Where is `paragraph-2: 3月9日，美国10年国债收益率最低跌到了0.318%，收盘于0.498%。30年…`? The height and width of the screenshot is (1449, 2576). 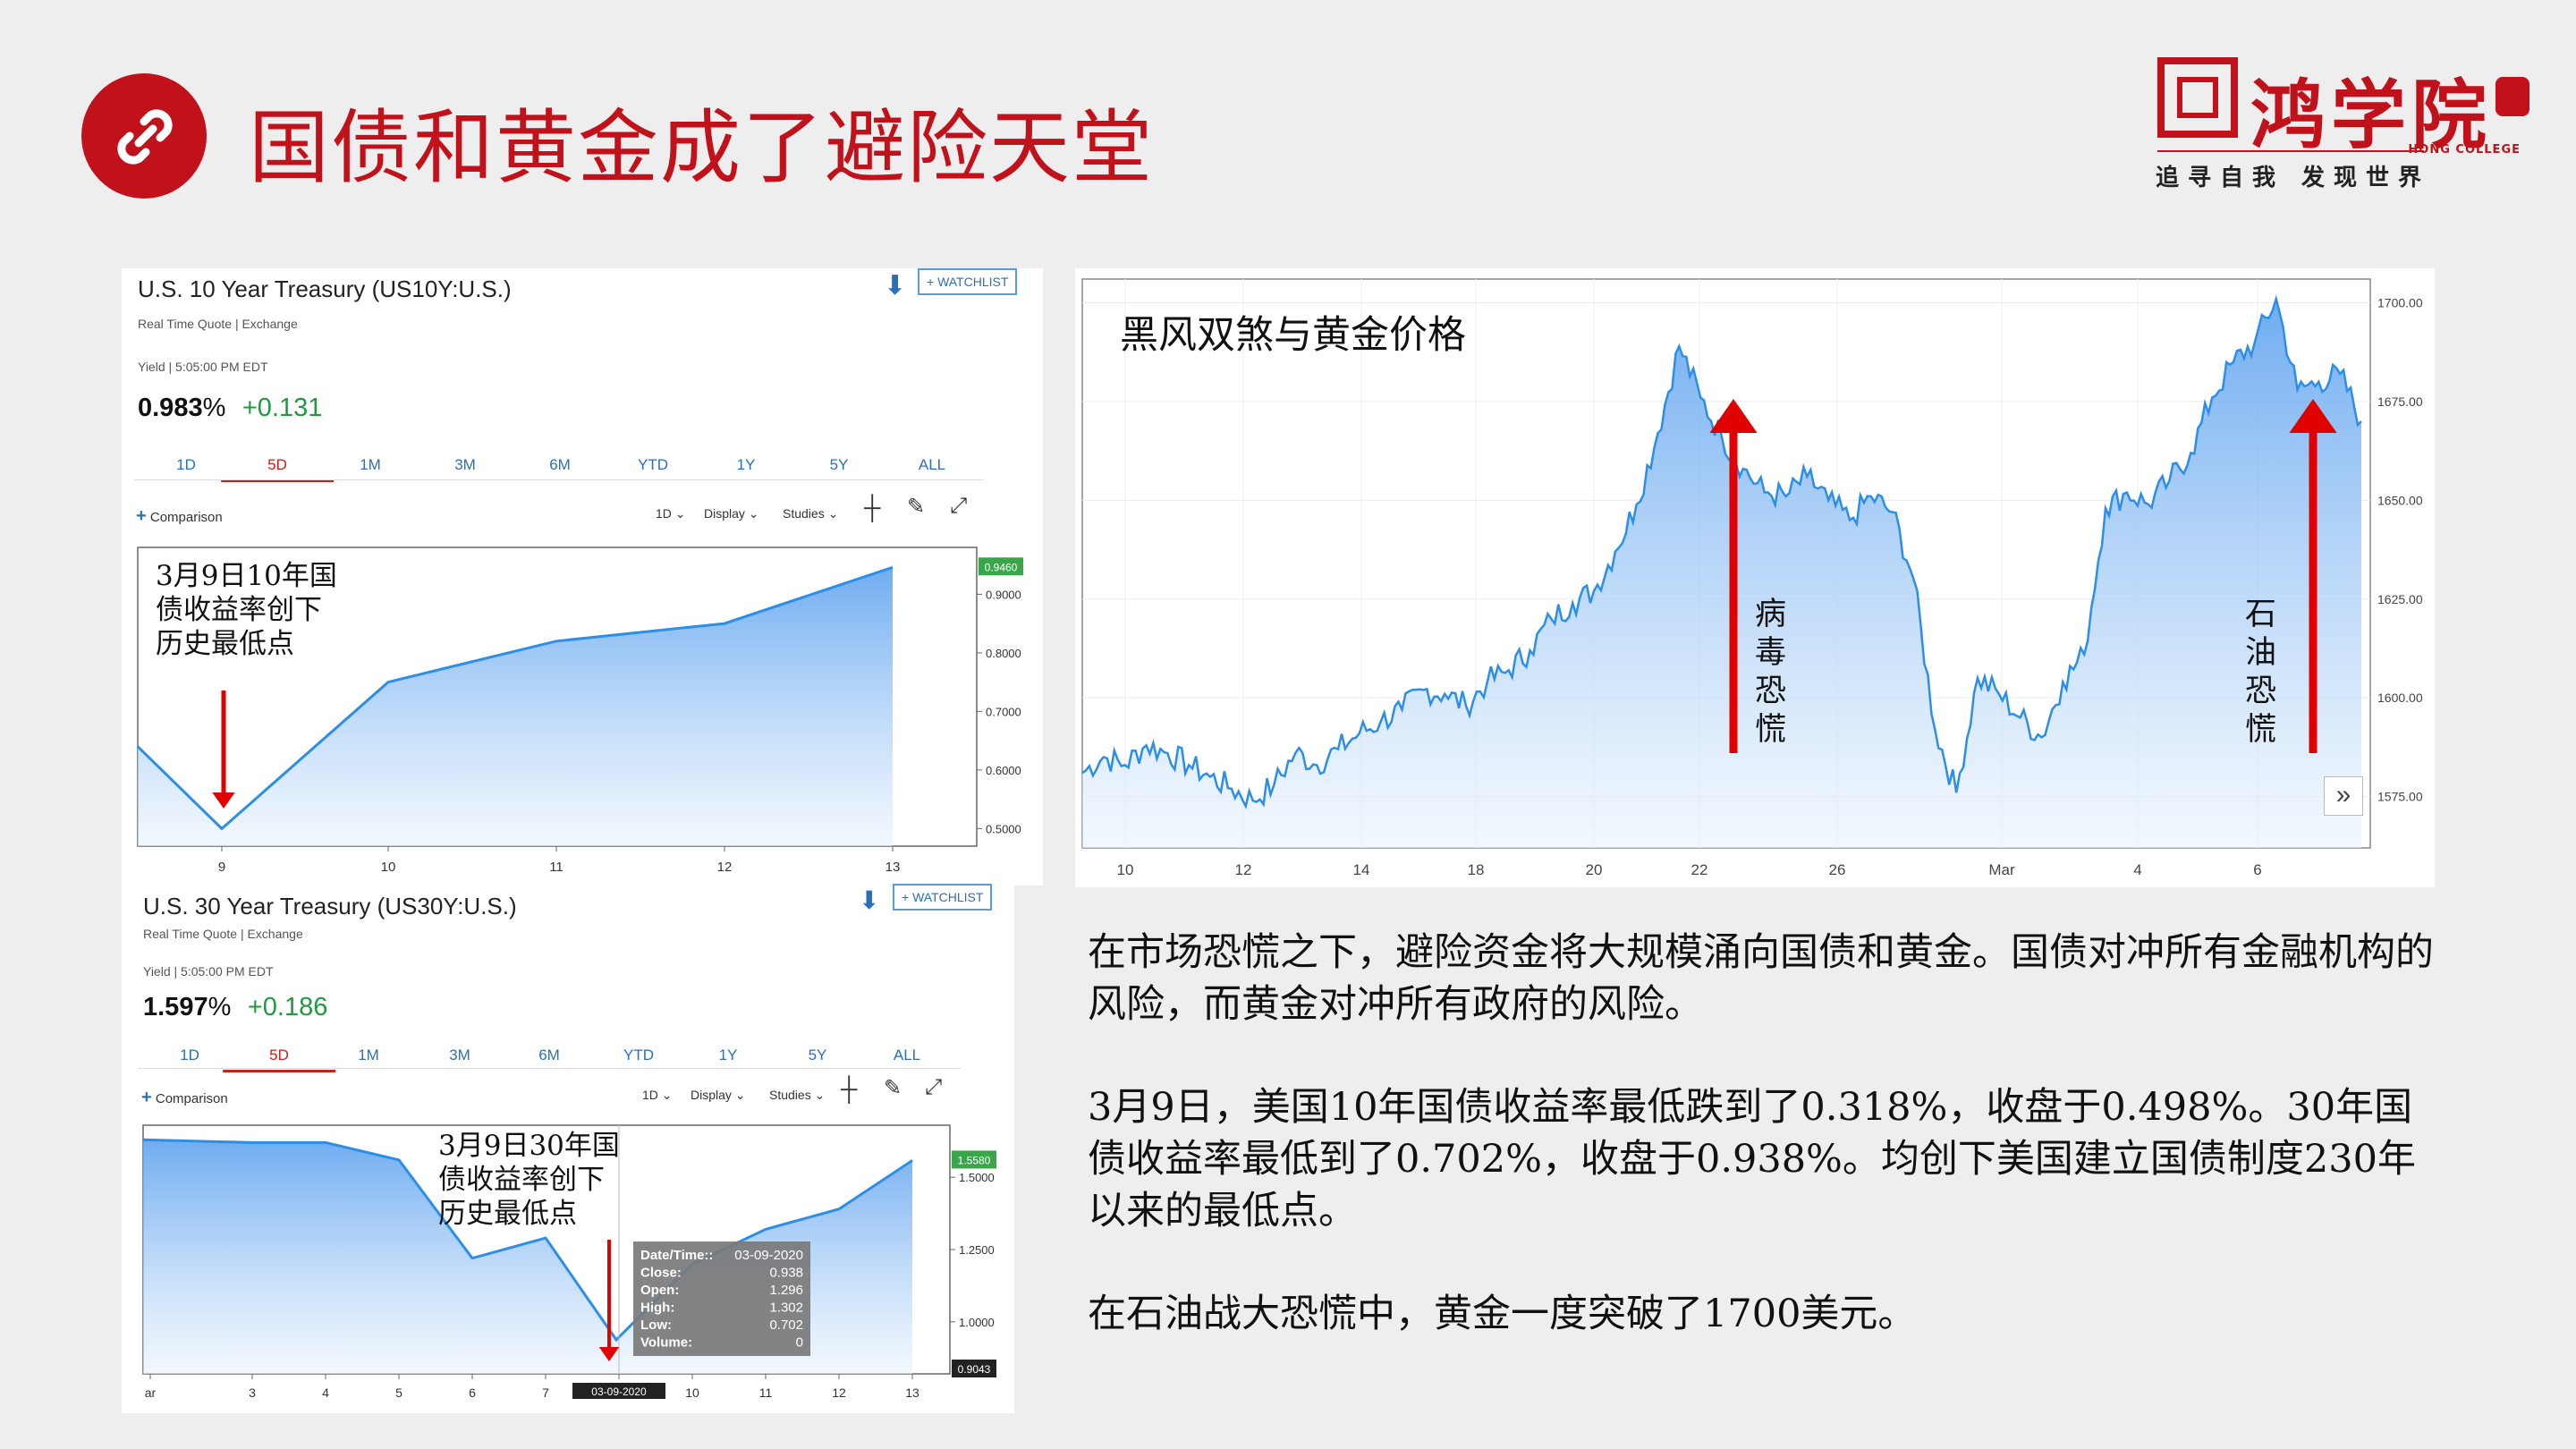
paragraph-2: 3月9日，美国10年国债收益率最低跌到了0.318%，收盘于0.498%。30年… is located at coordinates (1752, 1159).